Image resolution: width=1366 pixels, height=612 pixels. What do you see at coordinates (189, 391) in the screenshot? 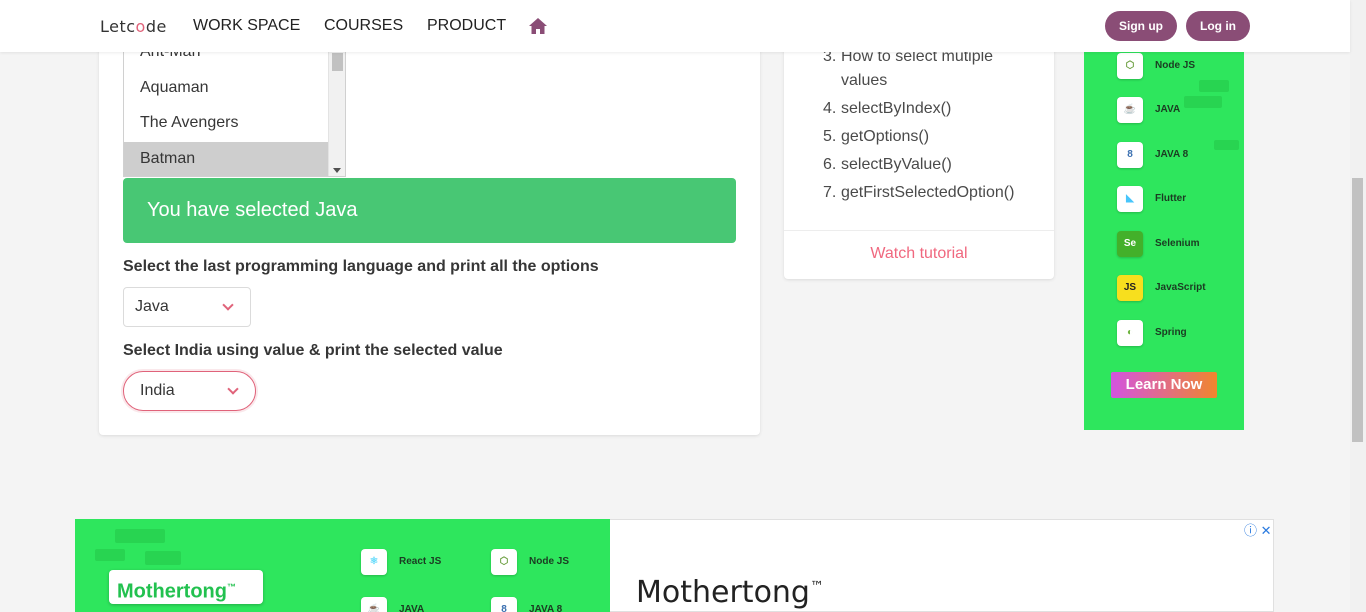
I see `country-select: India` at bounding box center [189, 391].